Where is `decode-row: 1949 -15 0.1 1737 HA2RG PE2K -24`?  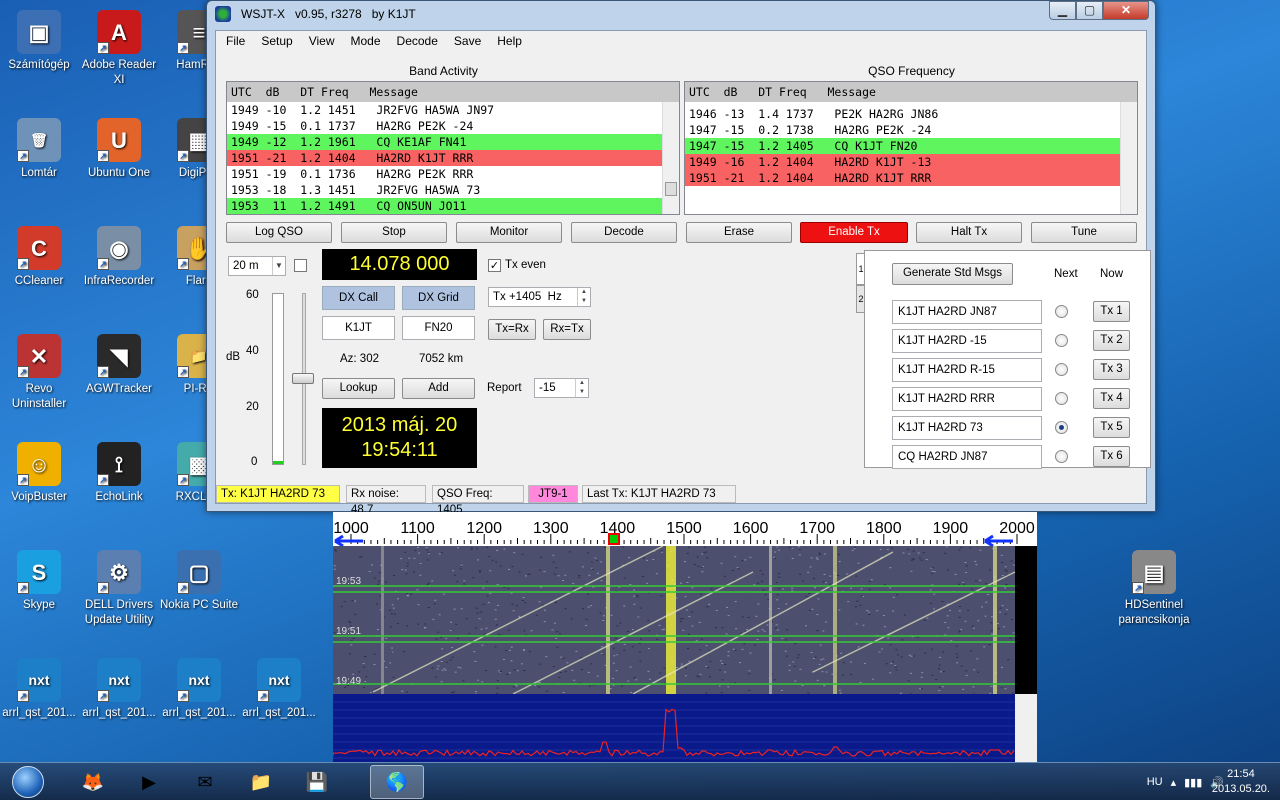 decode-row: 1949 -15 0.1 1737 HA2RG PE2K -24 is located at coordinates (444, 126).